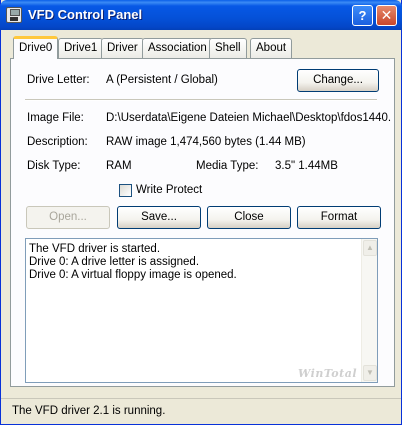 The width and height of the screenshot is (402, 425). I want to click on tab-drive1: Drive1, so click(81, 48).